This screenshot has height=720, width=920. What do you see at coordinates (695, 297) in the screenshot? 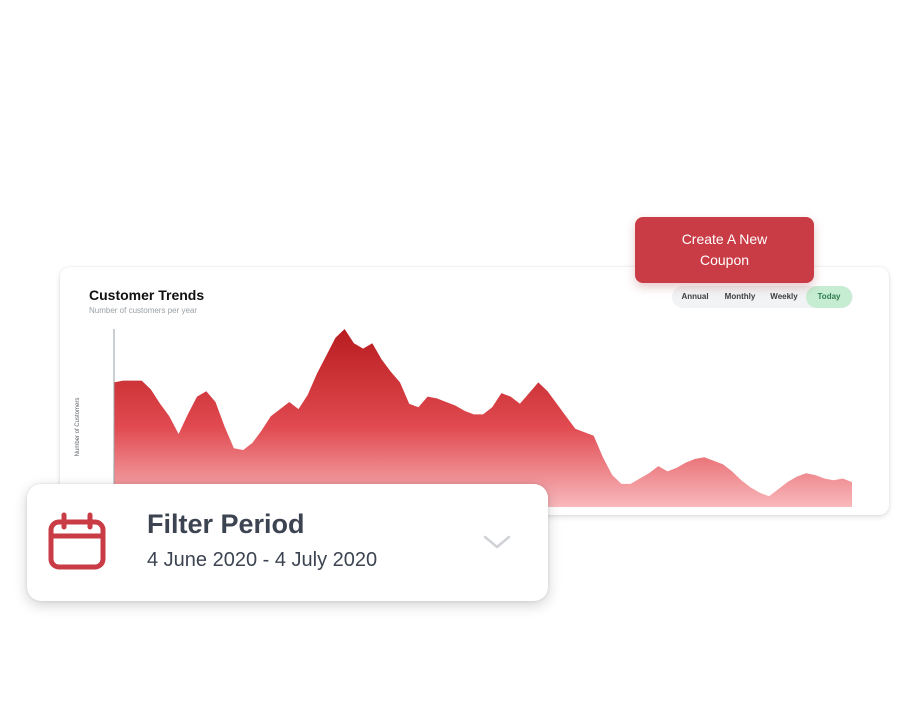
I see `tab-annual: Annual` at bounding box center [695, 297].